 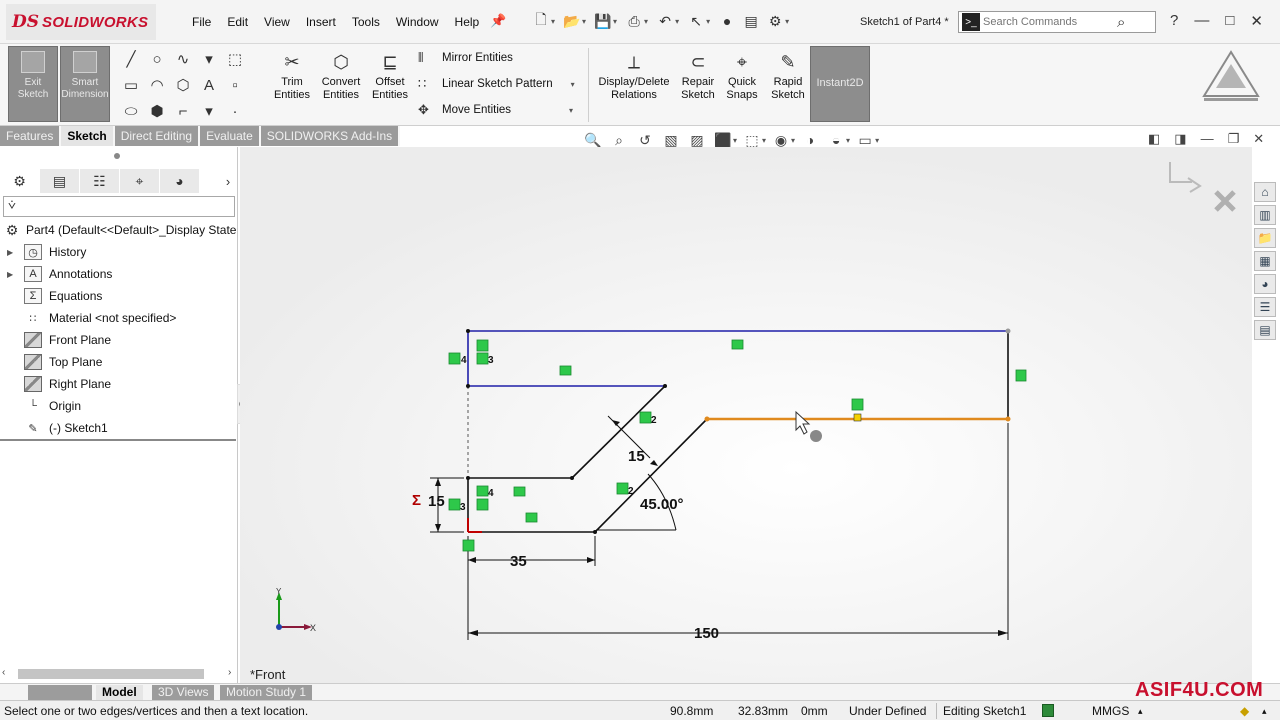 I want to click on point-icon: ▫, so click(x=235, y=85).